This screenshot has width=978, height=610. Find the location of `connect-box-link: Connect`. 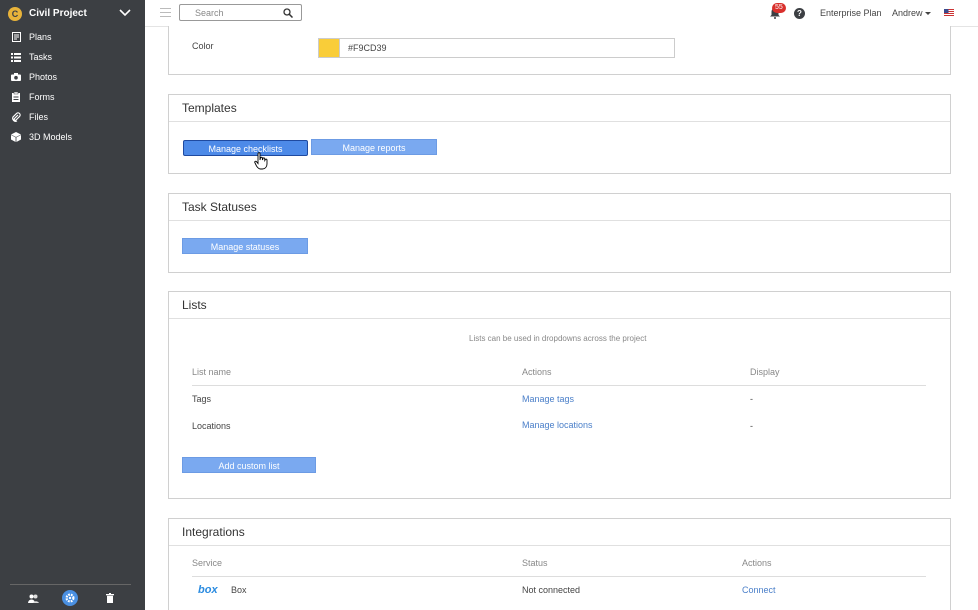

connect-box-link: Connect is located at coordinates (759, 590).